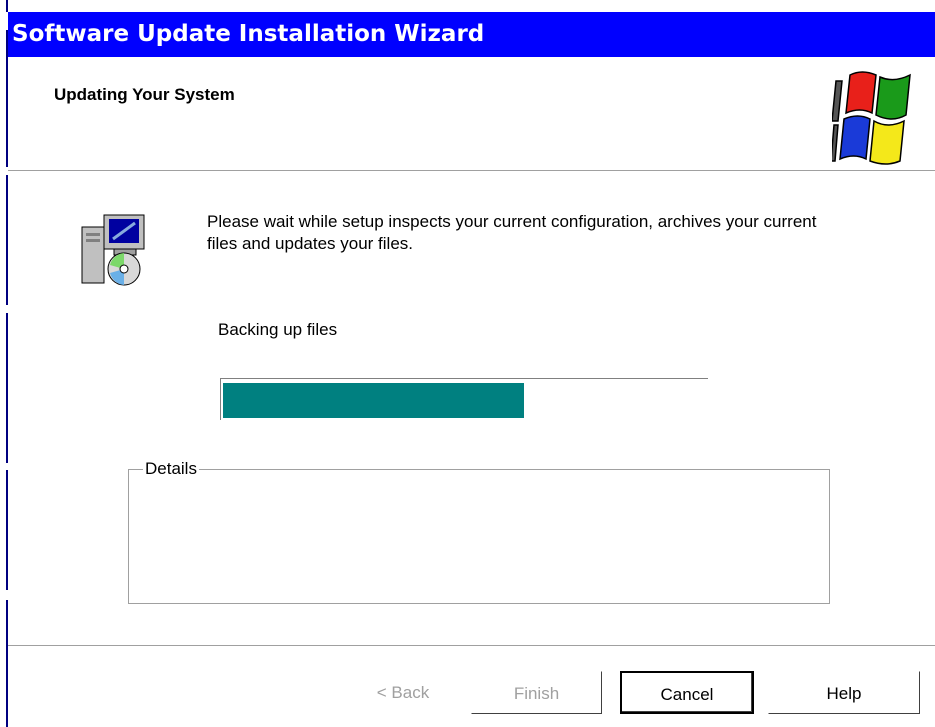  Describe the element at coordinates (471, 646) in the screenshot. I see `footer-divider` at that location.